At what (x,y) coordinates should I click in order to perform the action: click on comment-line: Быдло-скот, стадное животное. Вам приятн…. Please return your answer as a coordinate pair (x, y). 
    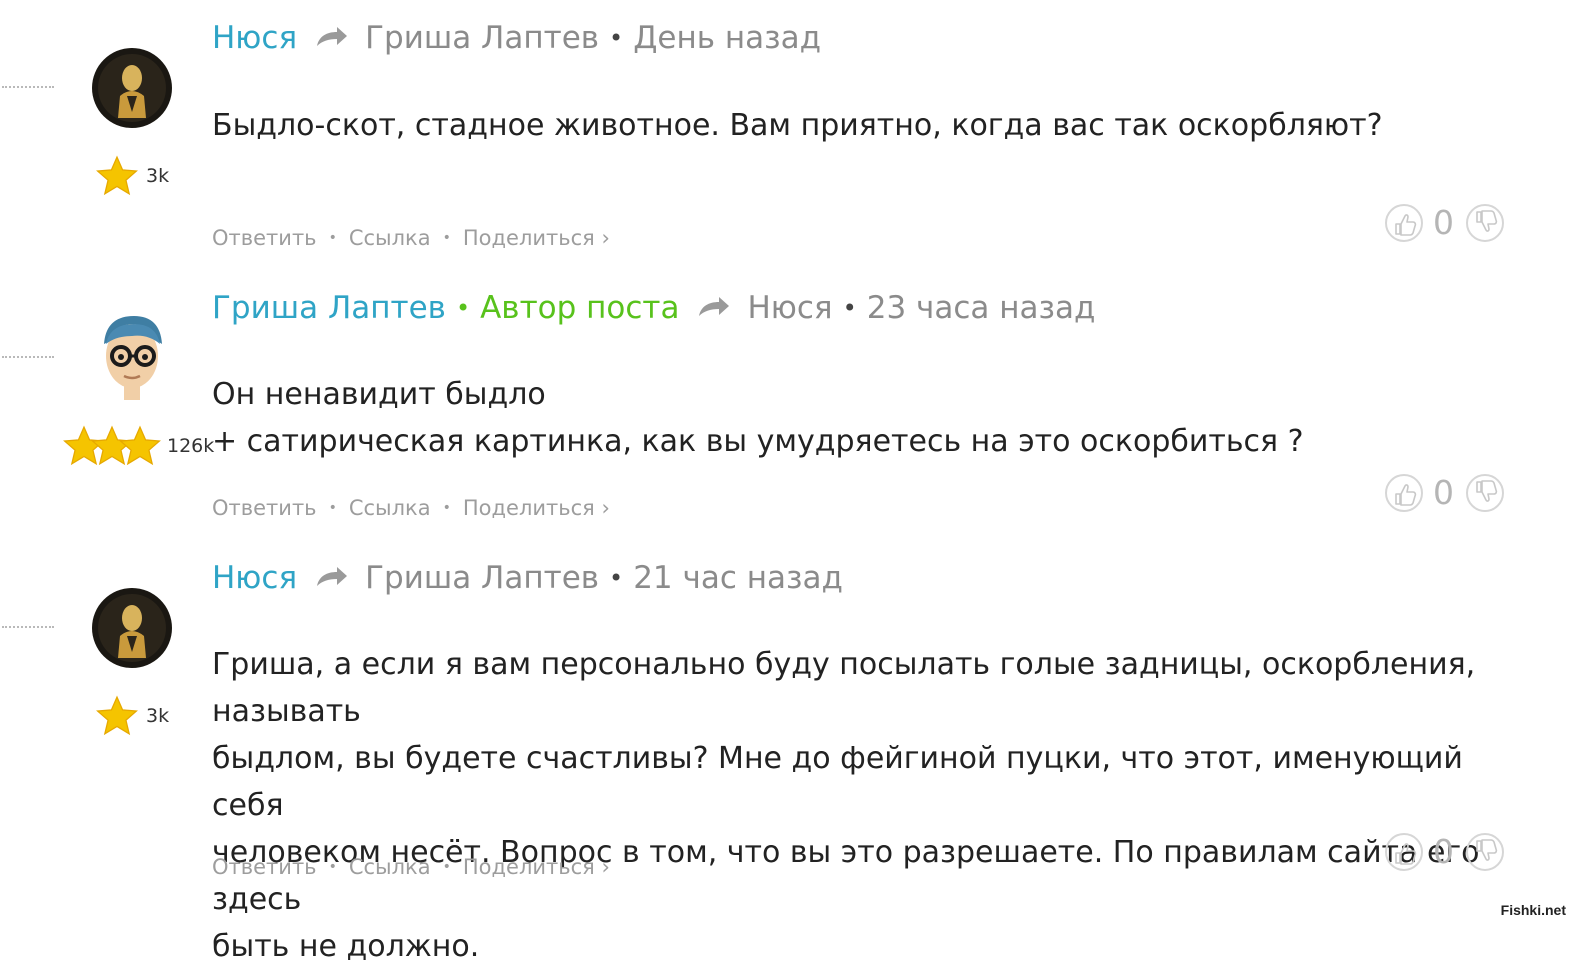
    Looking at the image, I should click on (797, 125).